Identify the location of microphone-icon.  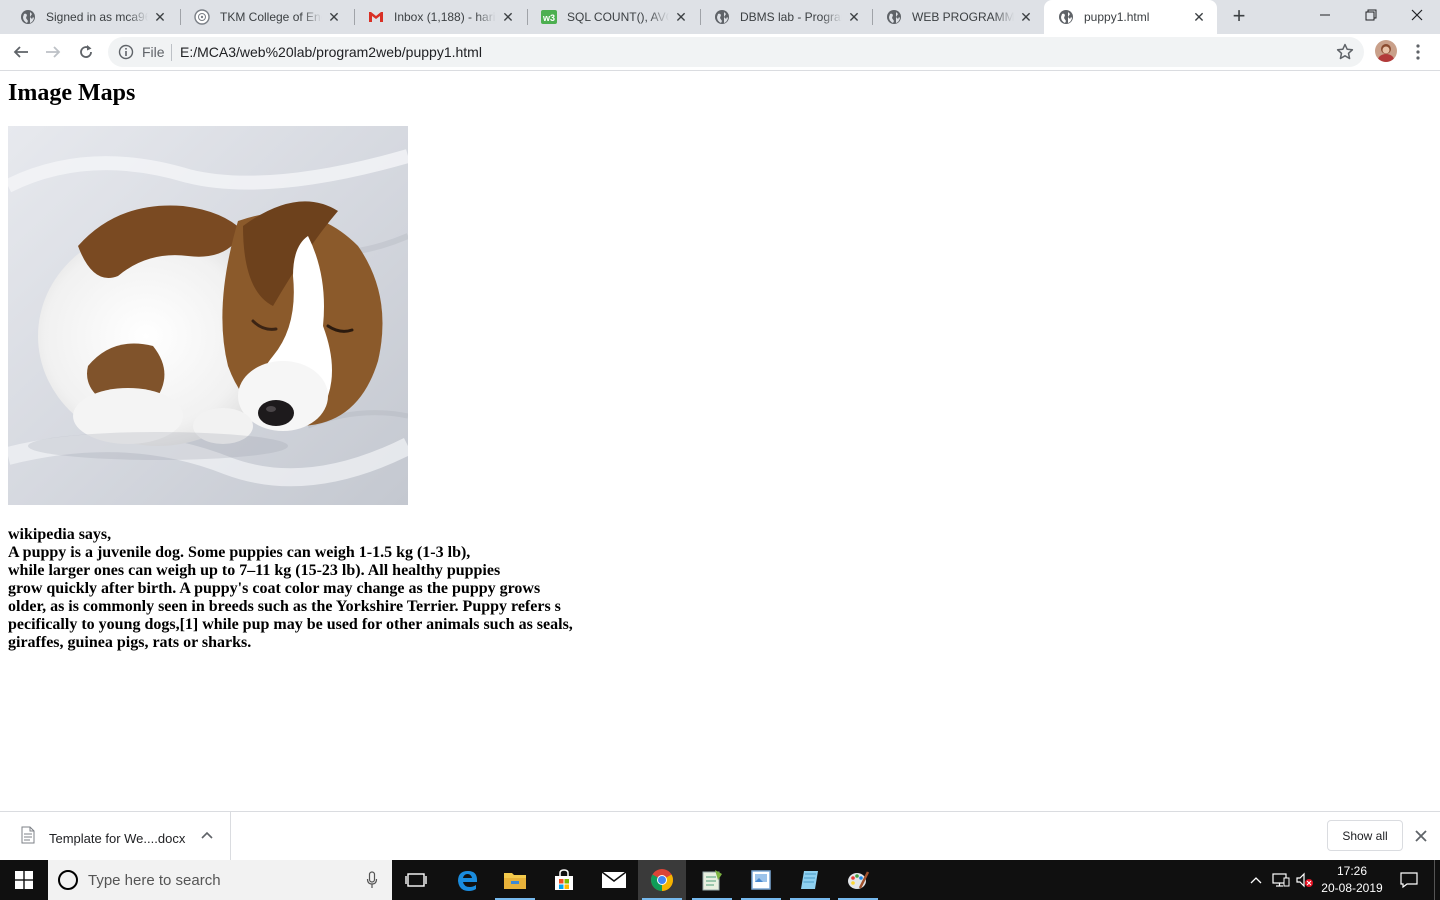
(372, 880).